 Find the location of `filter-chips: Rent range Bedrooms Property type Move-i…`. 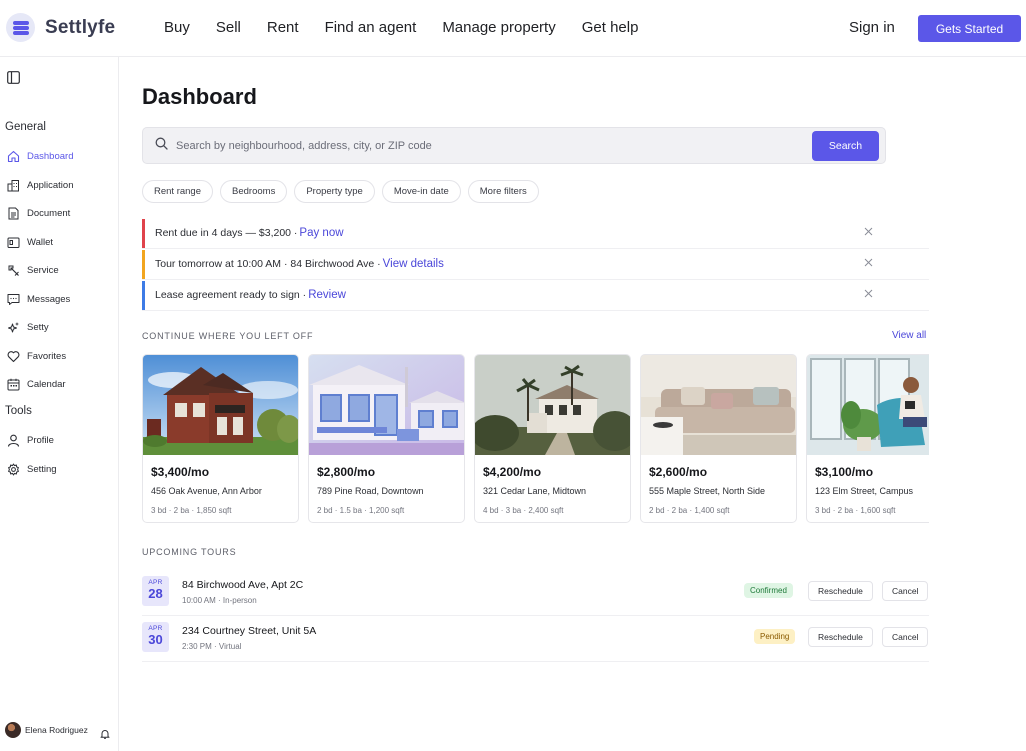

filter-chips: Rent range Bedrooms Property type Move-i… is located at coordinates (344, 191).